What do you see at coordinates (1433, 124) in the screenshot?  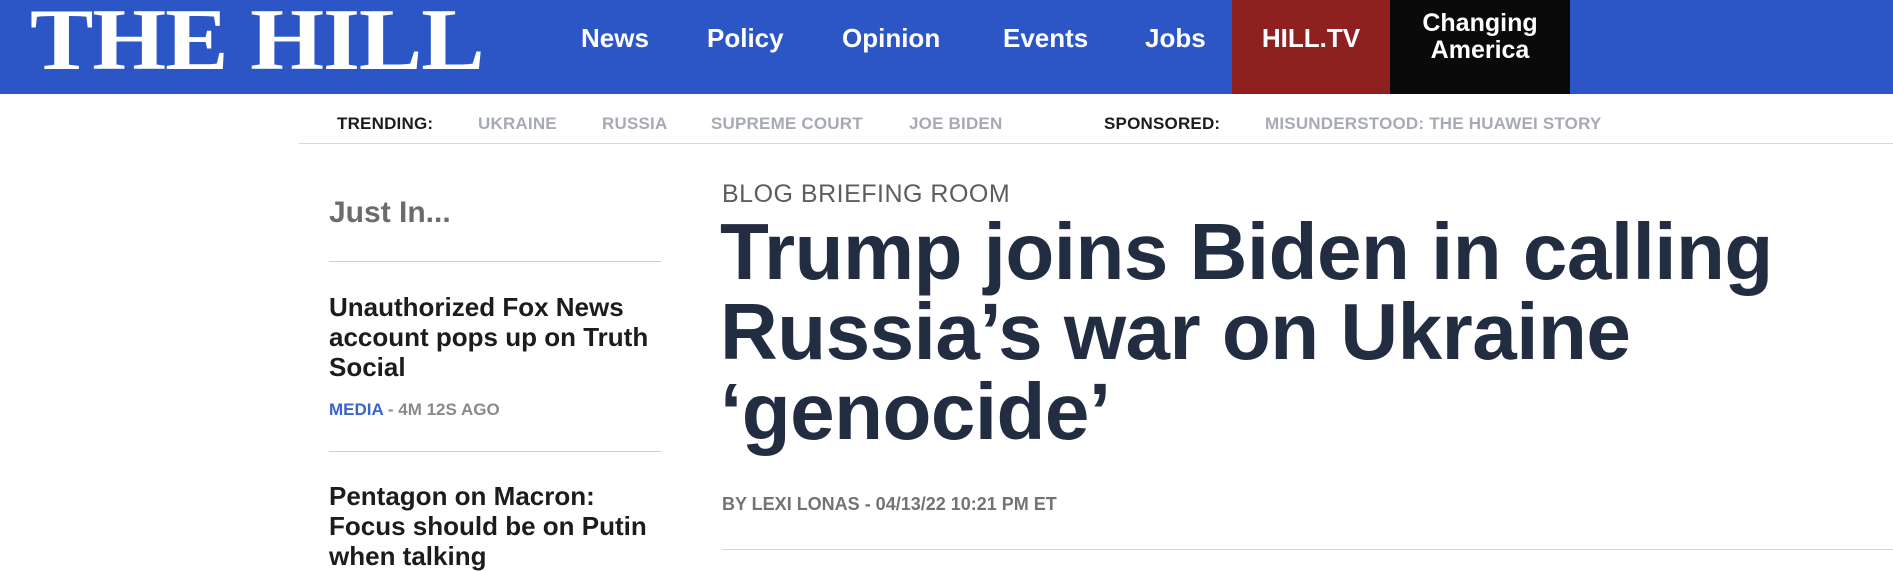 I see `sponsored-link: MISUNDERSTOOD: THE HUAWEI STORY` at bounding box center [1433, 124].